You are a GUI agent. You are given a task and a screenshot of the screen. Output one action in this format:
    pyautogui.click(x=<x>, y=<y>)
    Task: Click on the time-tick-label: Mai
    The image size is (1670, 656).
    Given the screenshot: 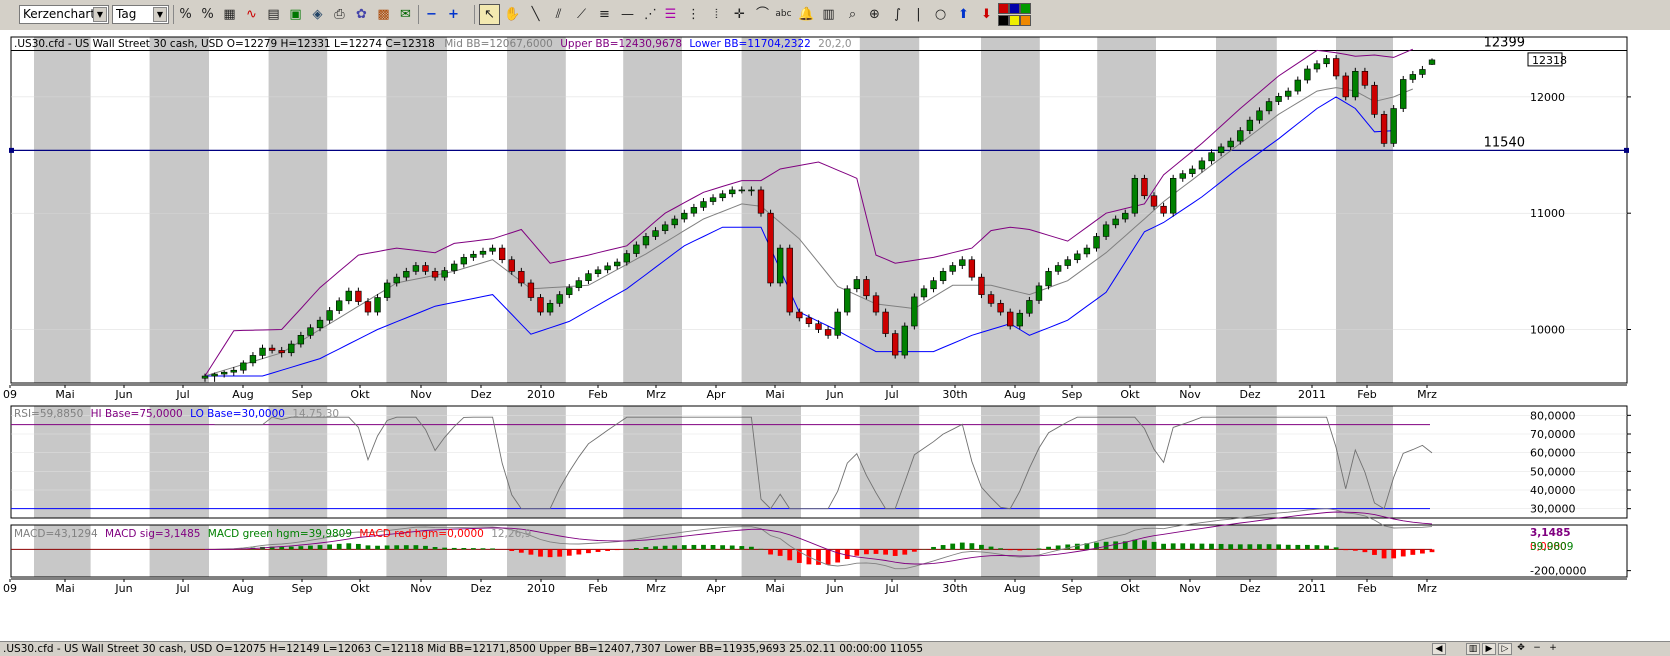 What is the action you would take?
    pyautogui.click(x=774, y=394)
    